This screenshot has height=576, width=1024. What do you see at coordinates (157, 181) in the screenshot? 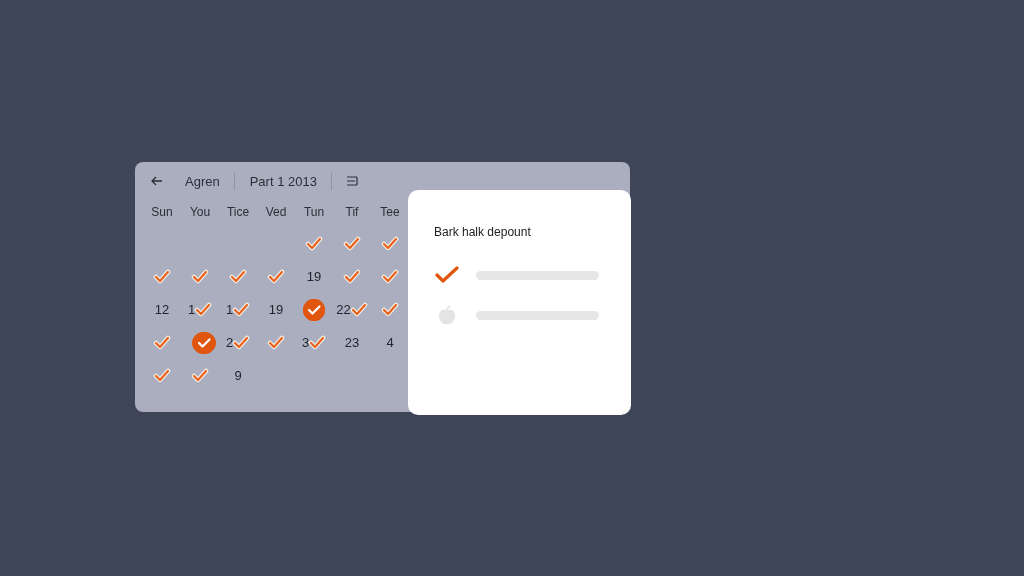
I see `back-button` at bounding box center [157, 181].